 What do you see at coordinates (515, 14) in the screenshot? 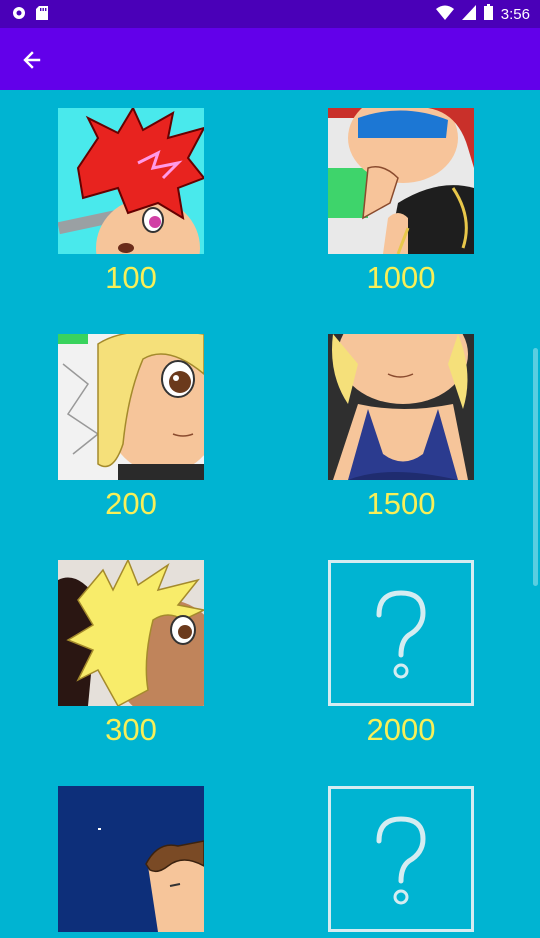
I see `clock-time: 3:56` at bounding box center [515, 14].